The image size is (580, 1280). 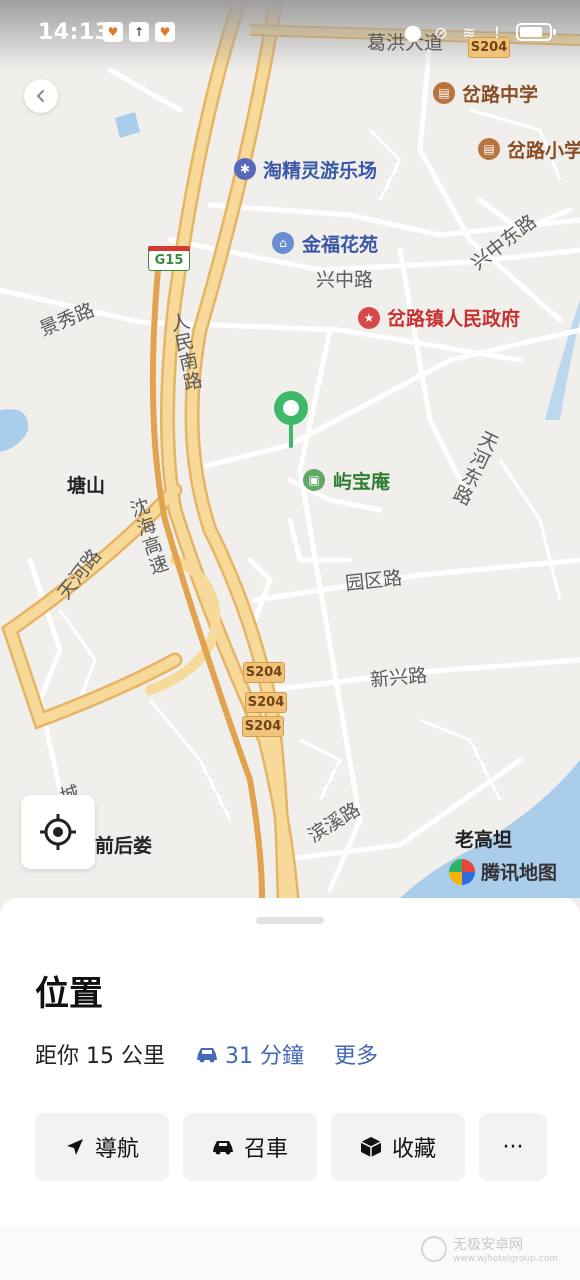 I want to click on more-dots-icon: ···, so click(x=513, y=1147).